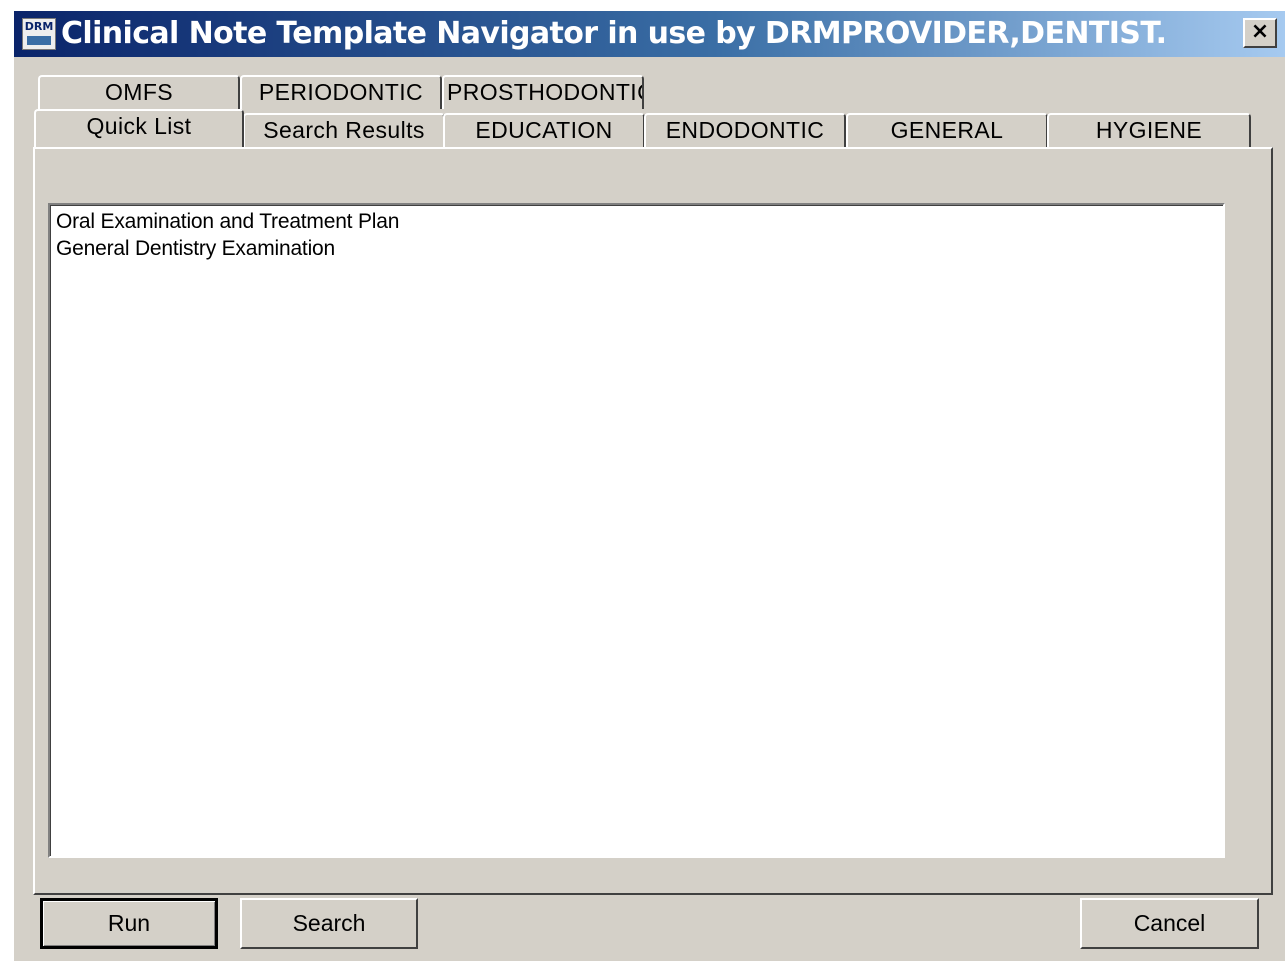 This screenshot has width=1285, height=961. I want to click on list-item: Oral Examination and Treatment Plan, so click(639, 221).